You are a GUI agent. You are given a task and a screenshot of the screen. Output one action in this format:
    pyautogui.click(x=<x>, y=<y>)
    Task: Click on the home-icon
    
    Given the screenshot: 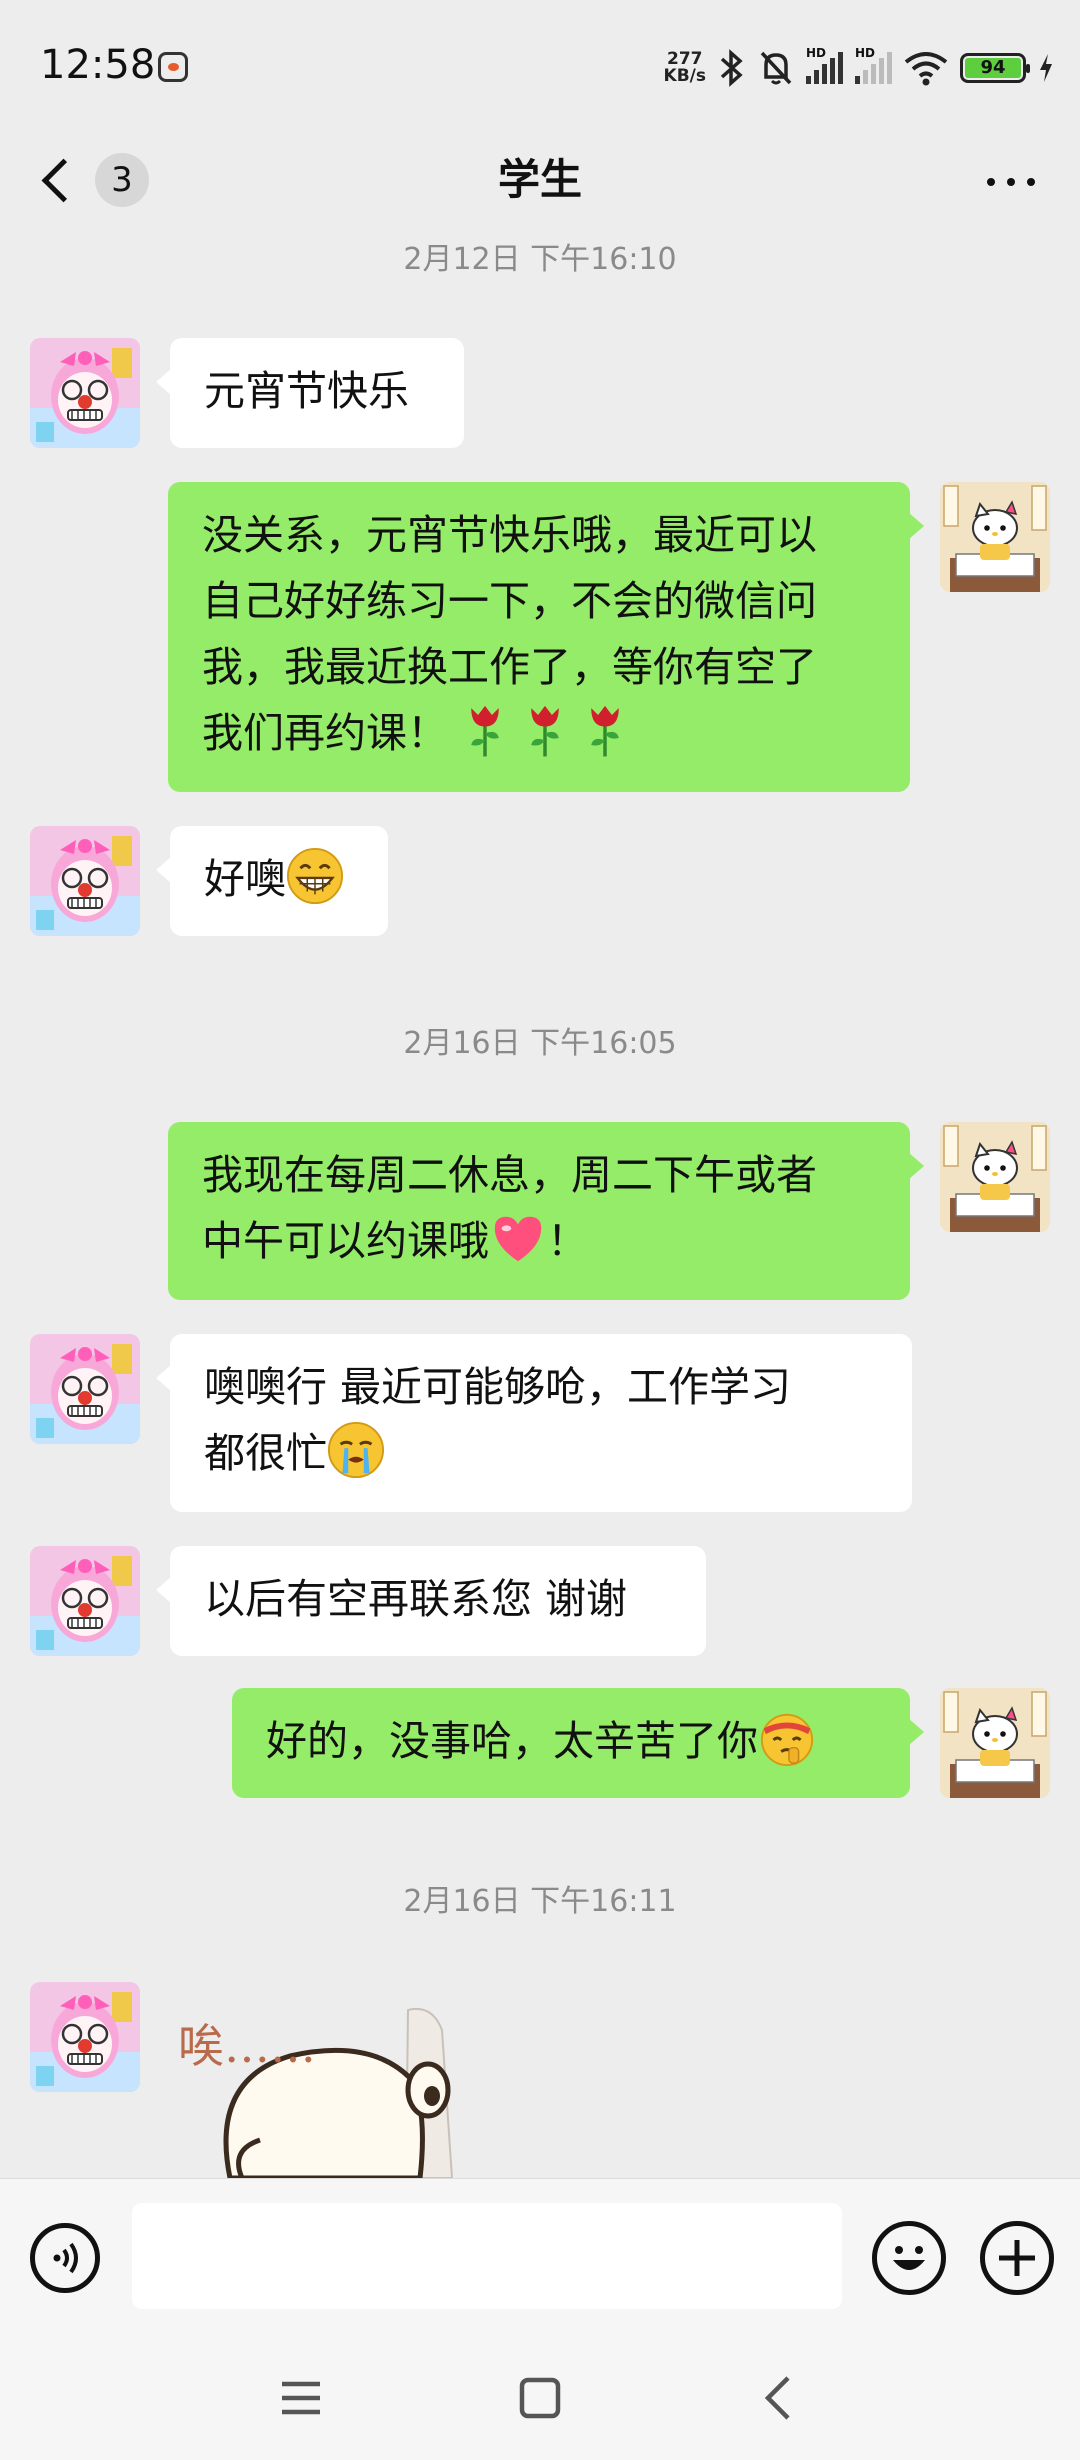 What is the action you would take?
    pyautogui.click(x=540, y=2398)
    